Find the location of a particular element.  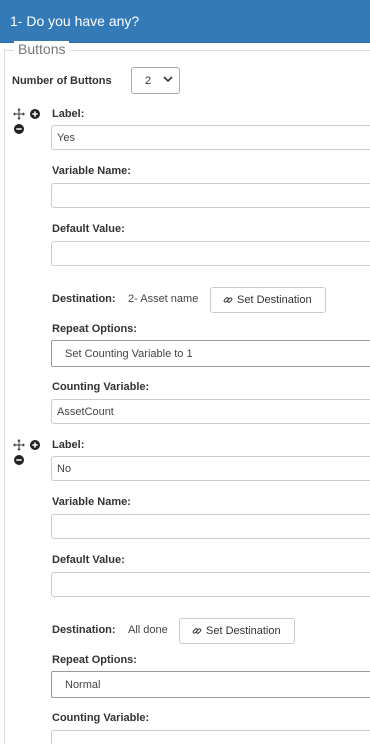

button-2-variable-caption: Variable Name: is located at coordinates (91, 502).